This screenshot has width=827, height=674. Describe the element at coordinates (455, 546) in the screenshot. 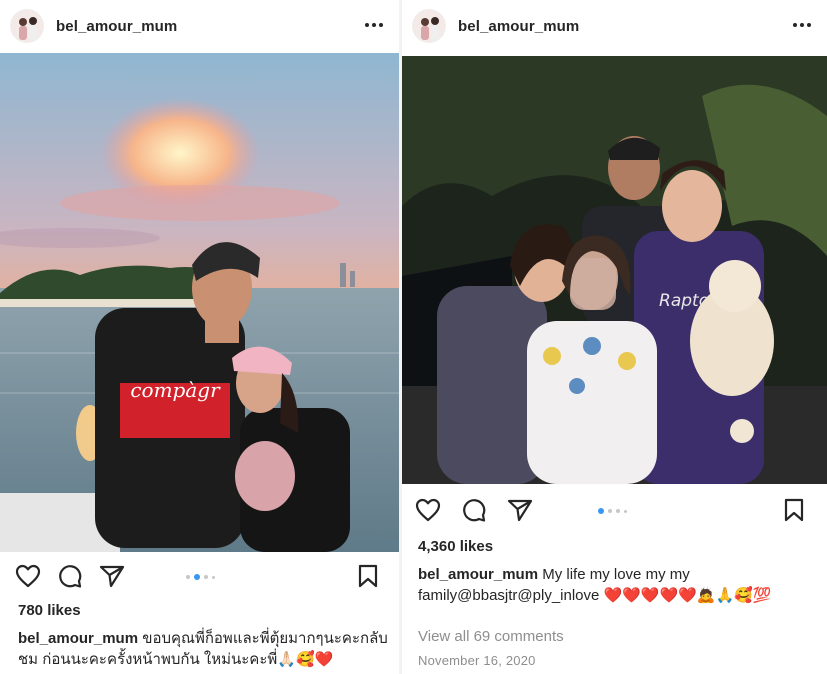

I see `like-count: 4,360 likes` at that location.